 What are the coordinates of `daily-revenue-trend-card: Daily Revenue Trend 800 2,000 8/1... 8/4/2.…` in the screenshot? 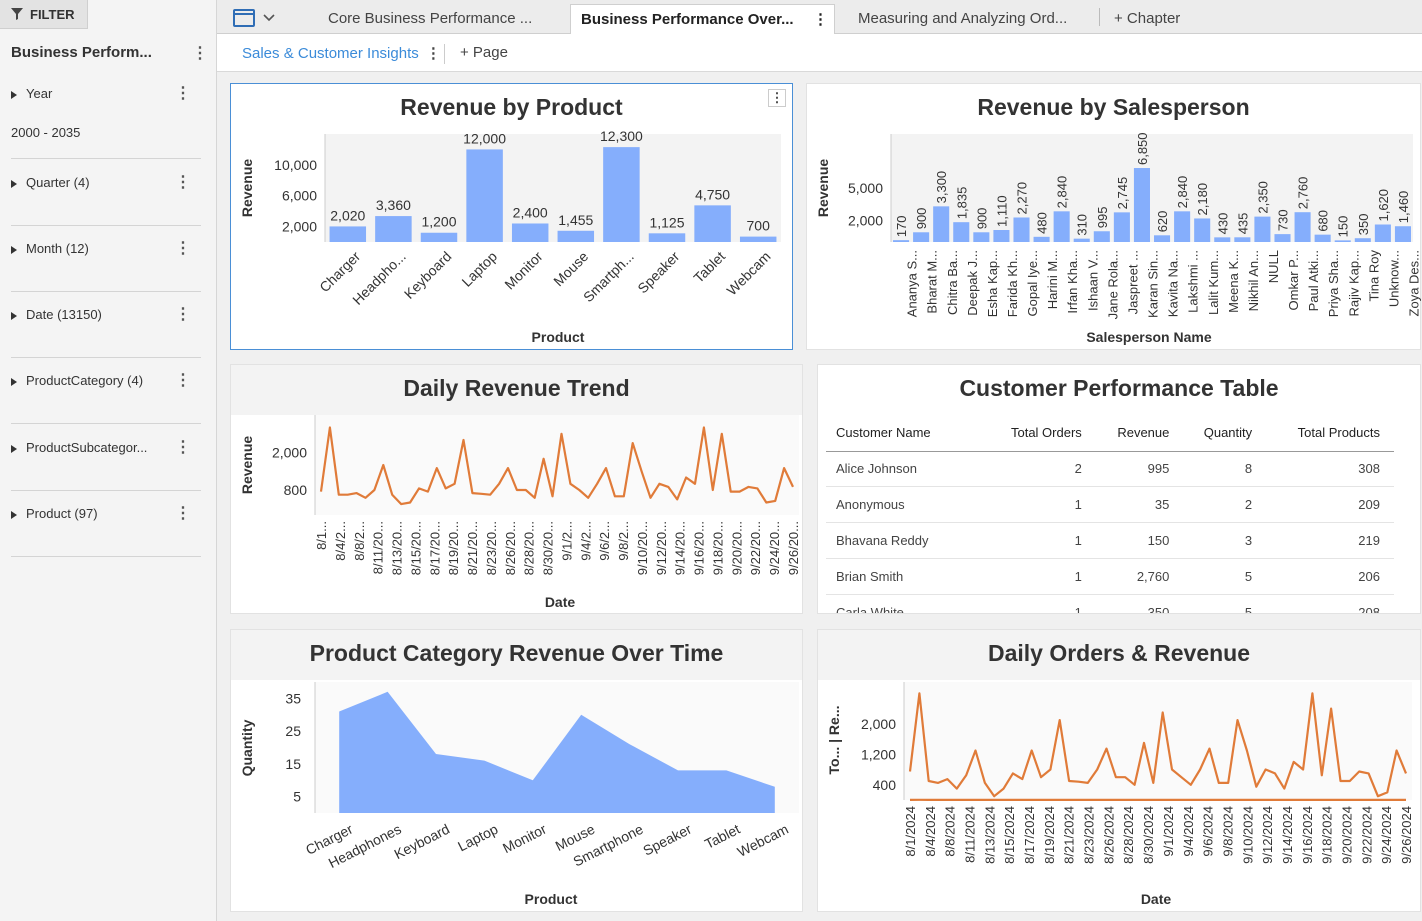 It's located at (516, 489).